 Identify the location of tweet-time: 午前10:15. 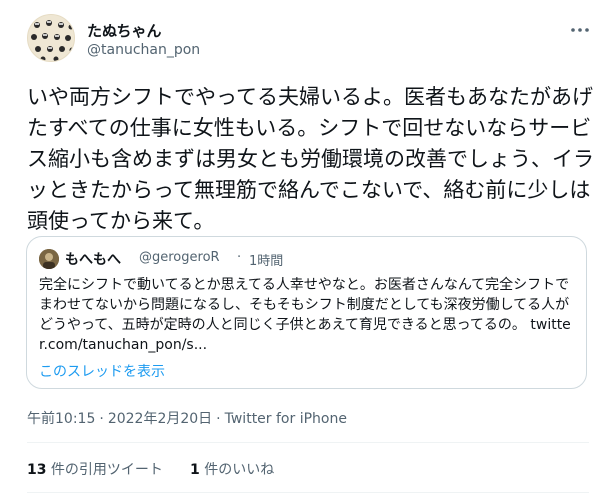
(61, 419).